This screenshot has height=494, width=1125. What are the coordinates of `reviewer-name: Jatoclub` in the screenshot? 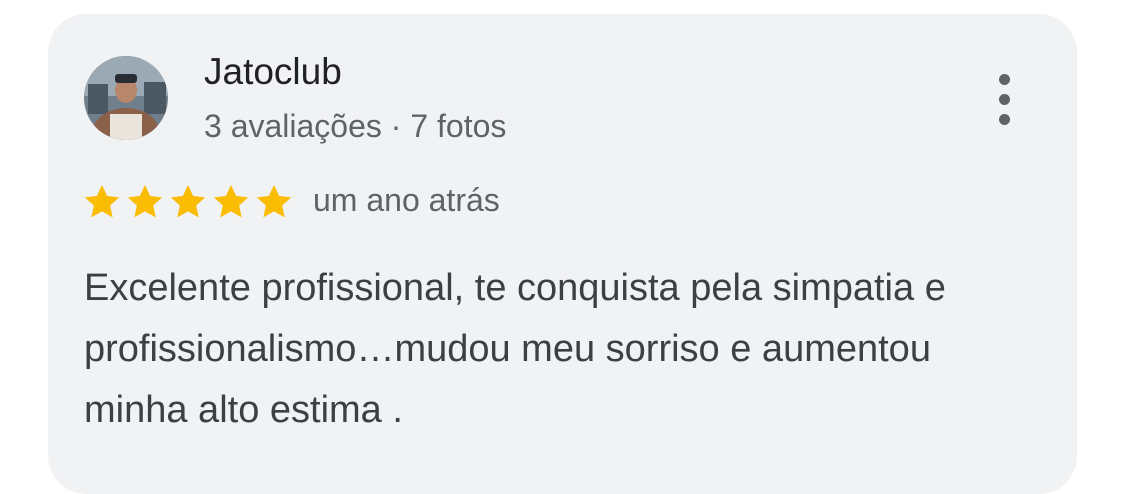 It's located at (273, 72).